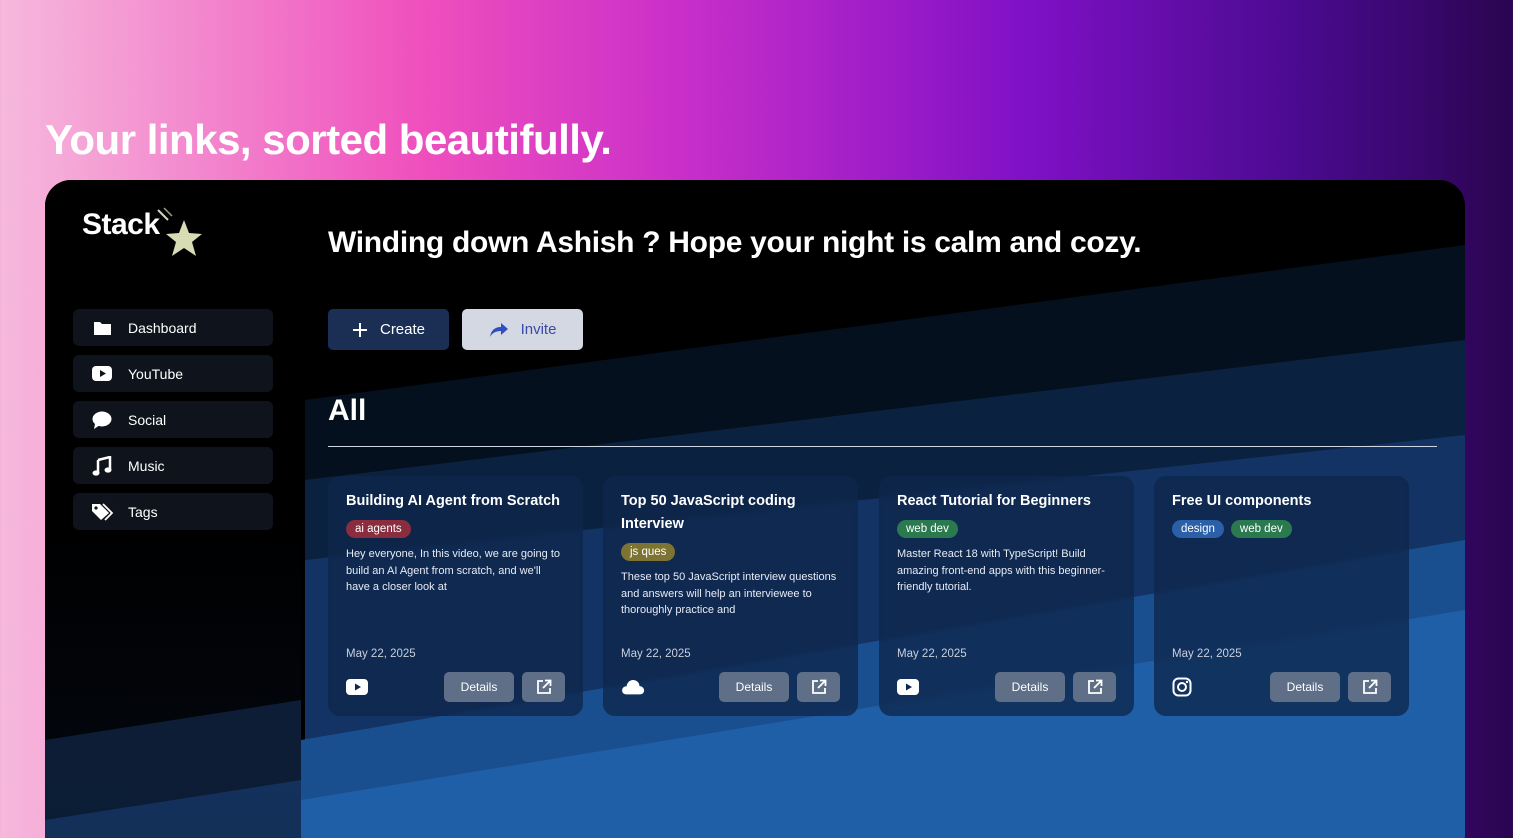  What do you see at coordinates (102, 328) in the screenshot?
I see `folder-icon` at bounding box center [102, 328].